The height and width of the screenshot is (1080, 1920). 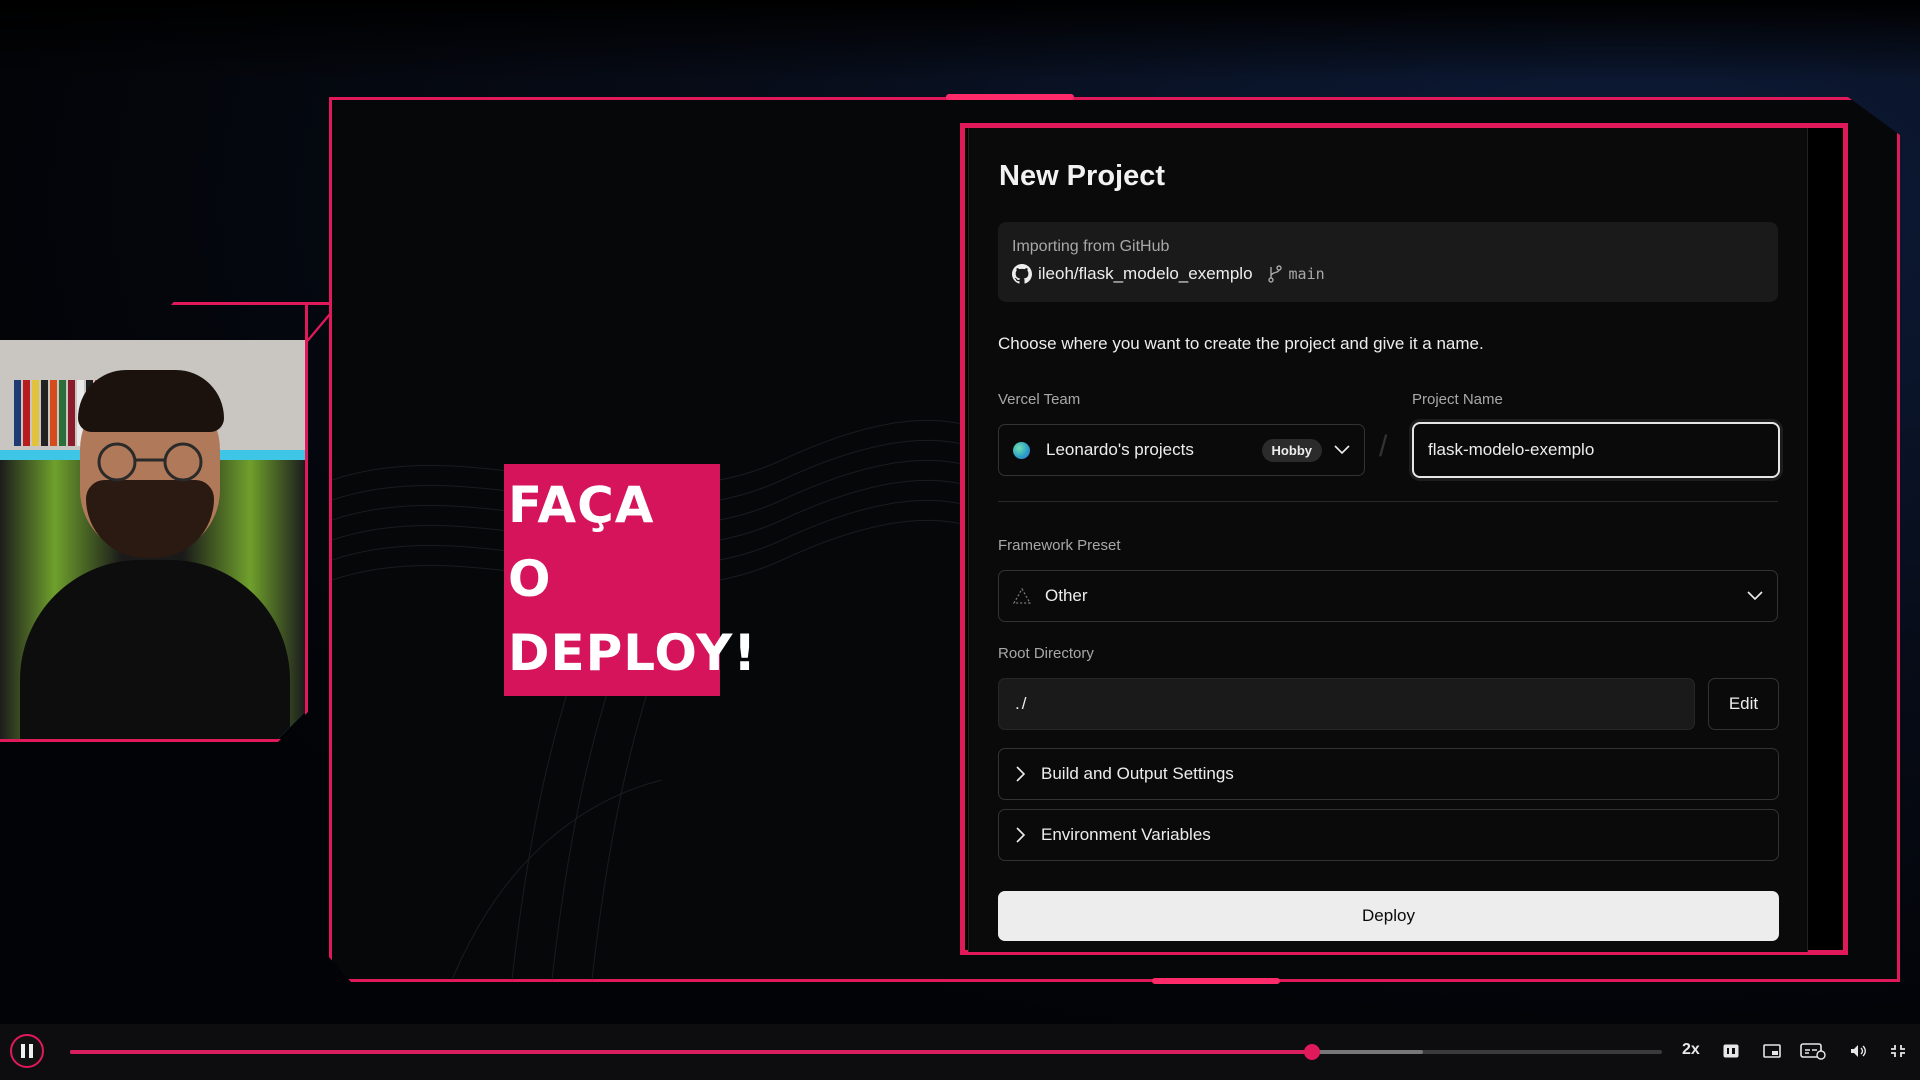 I want to click on repo-row: ileoh/flask_modelo_exemplo main, so click(x=1168, y=274).